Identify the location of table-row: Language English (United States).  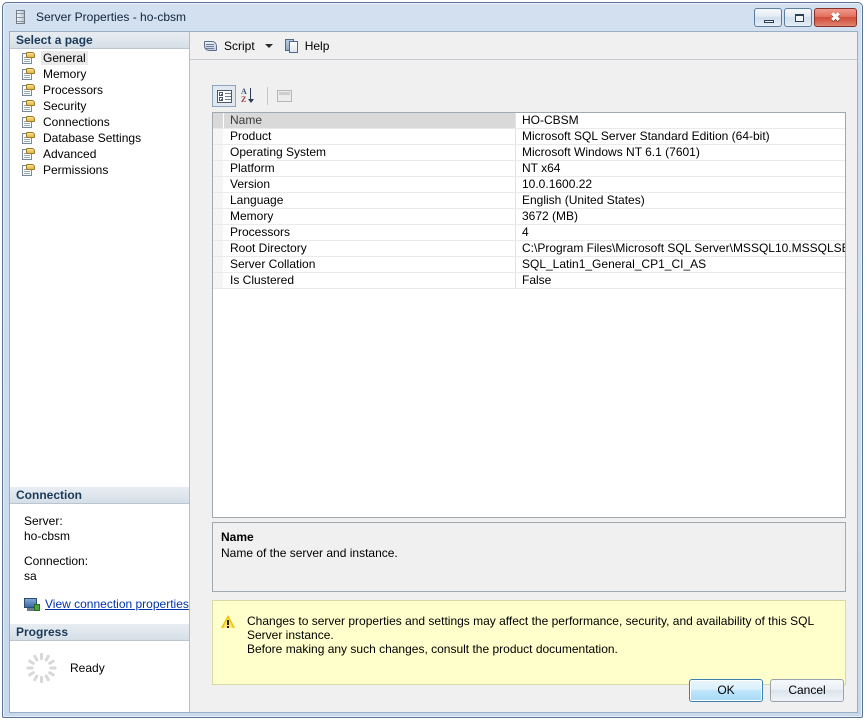
(529, 201).